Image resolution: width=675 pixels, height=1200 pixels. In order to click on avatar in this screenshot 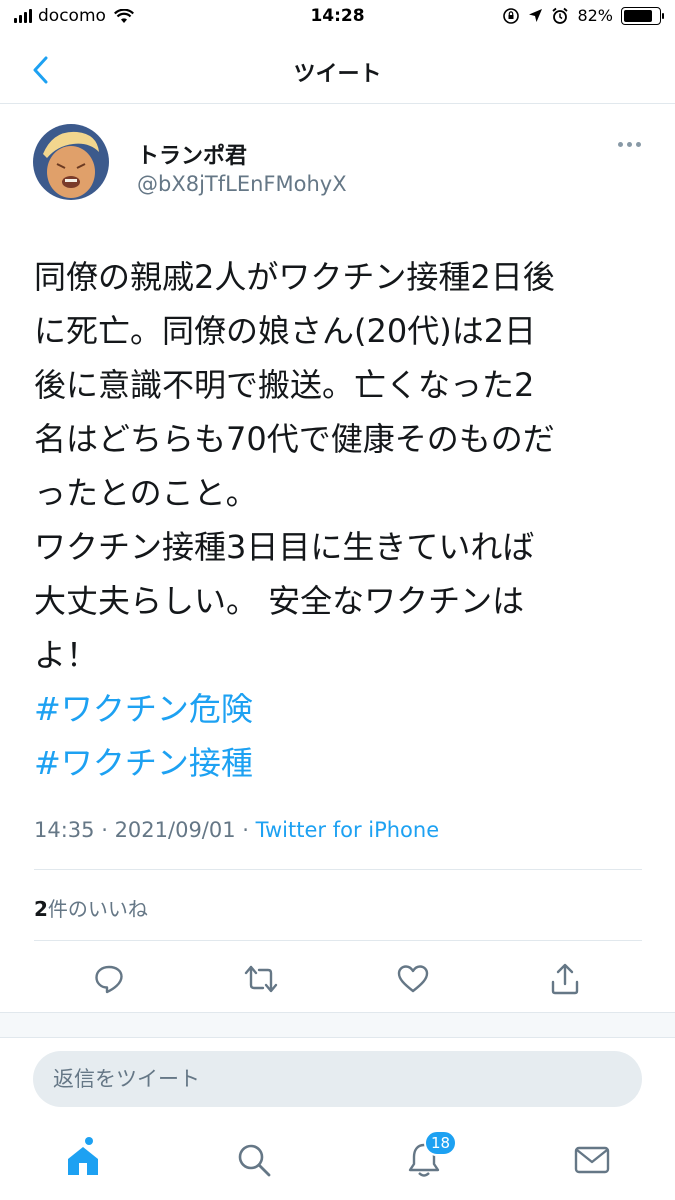, I will do `click(71, 162)`.